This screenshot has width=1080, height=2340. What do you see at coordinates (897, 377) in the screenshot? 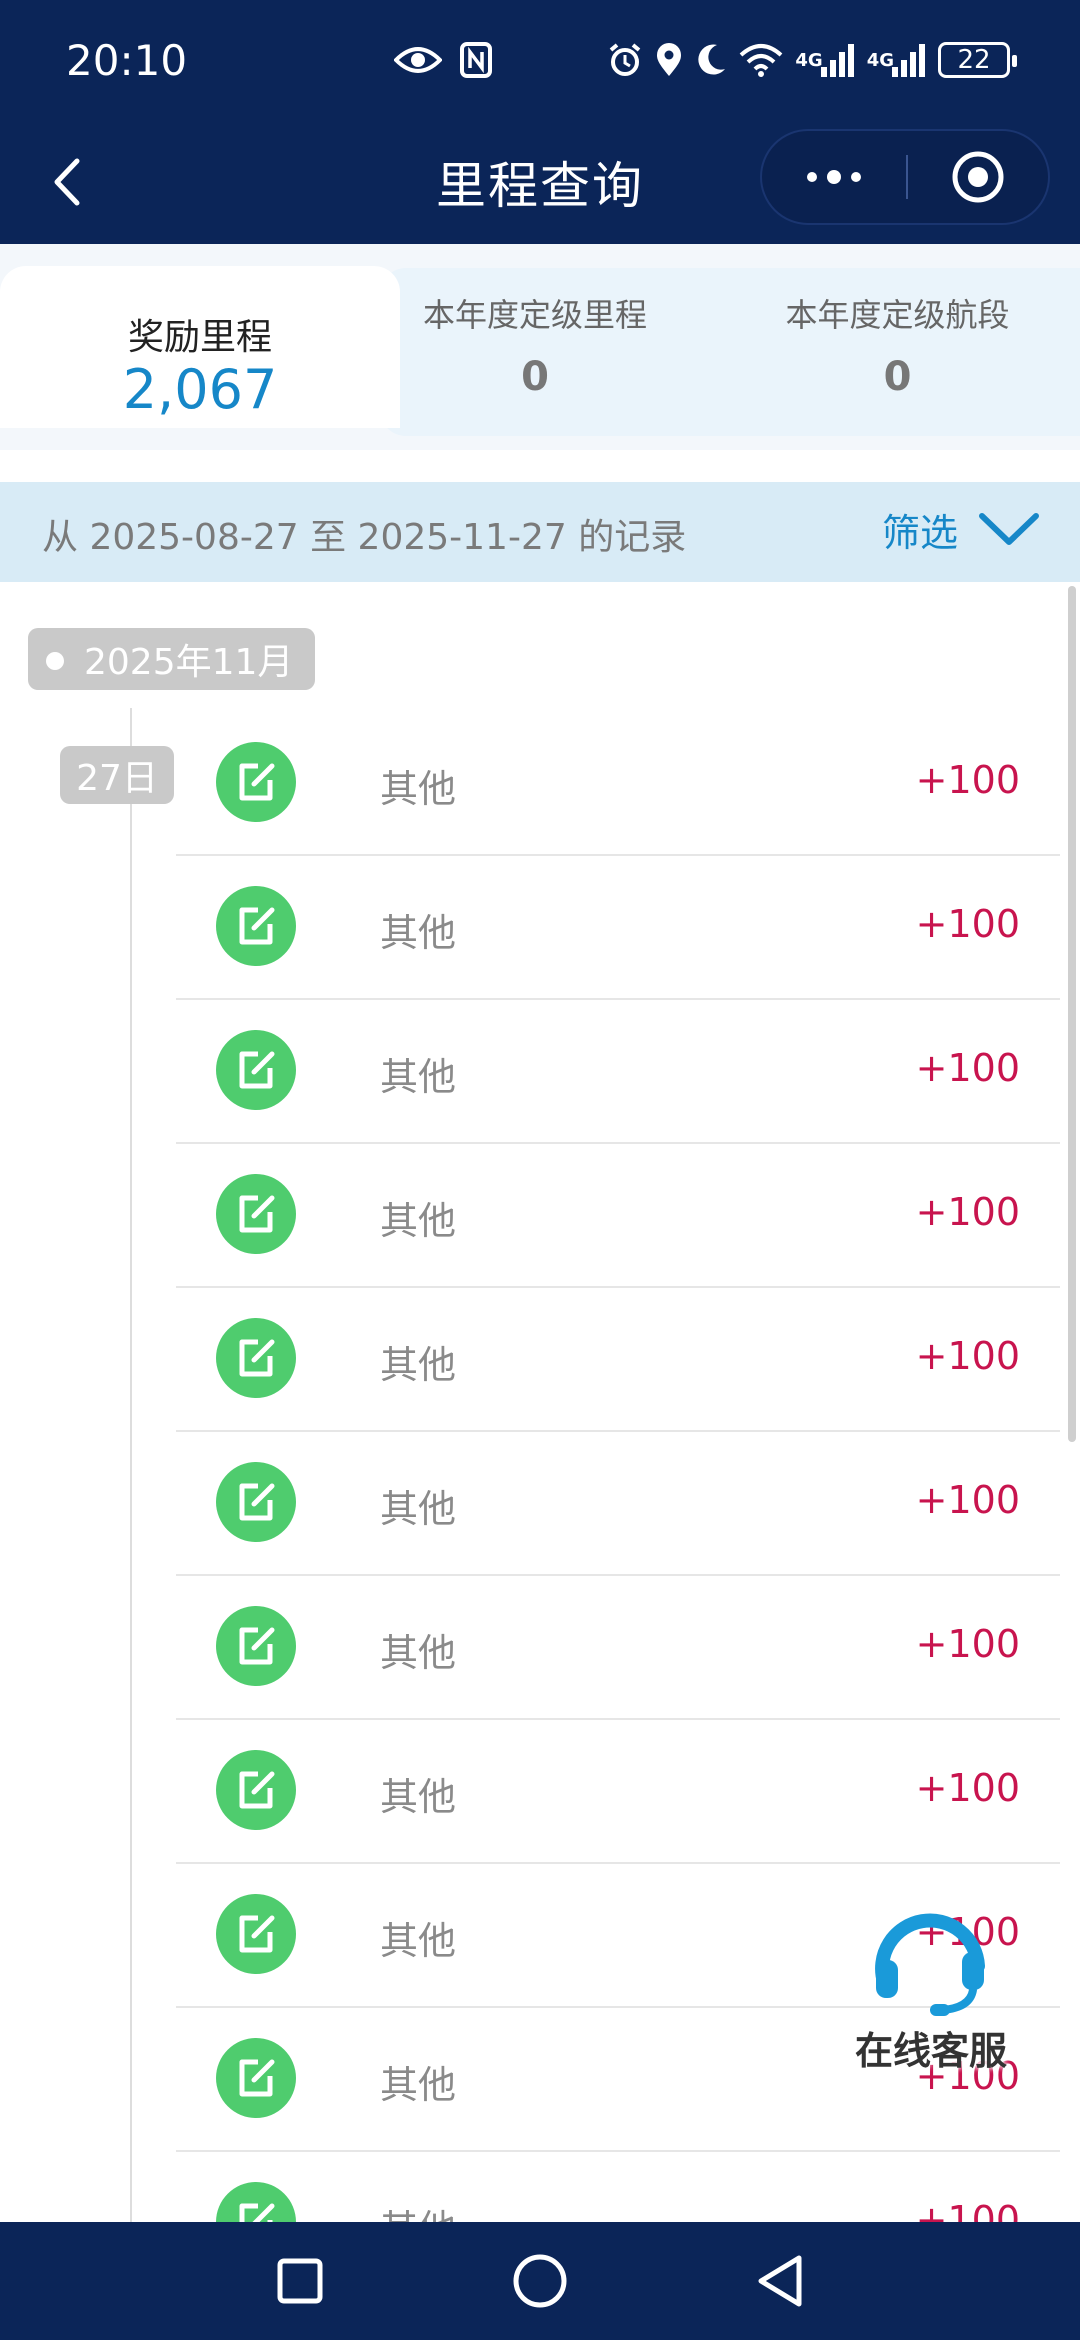
I see `tab-qualifying-segments-value: 0` at bounding box center [897, 377].